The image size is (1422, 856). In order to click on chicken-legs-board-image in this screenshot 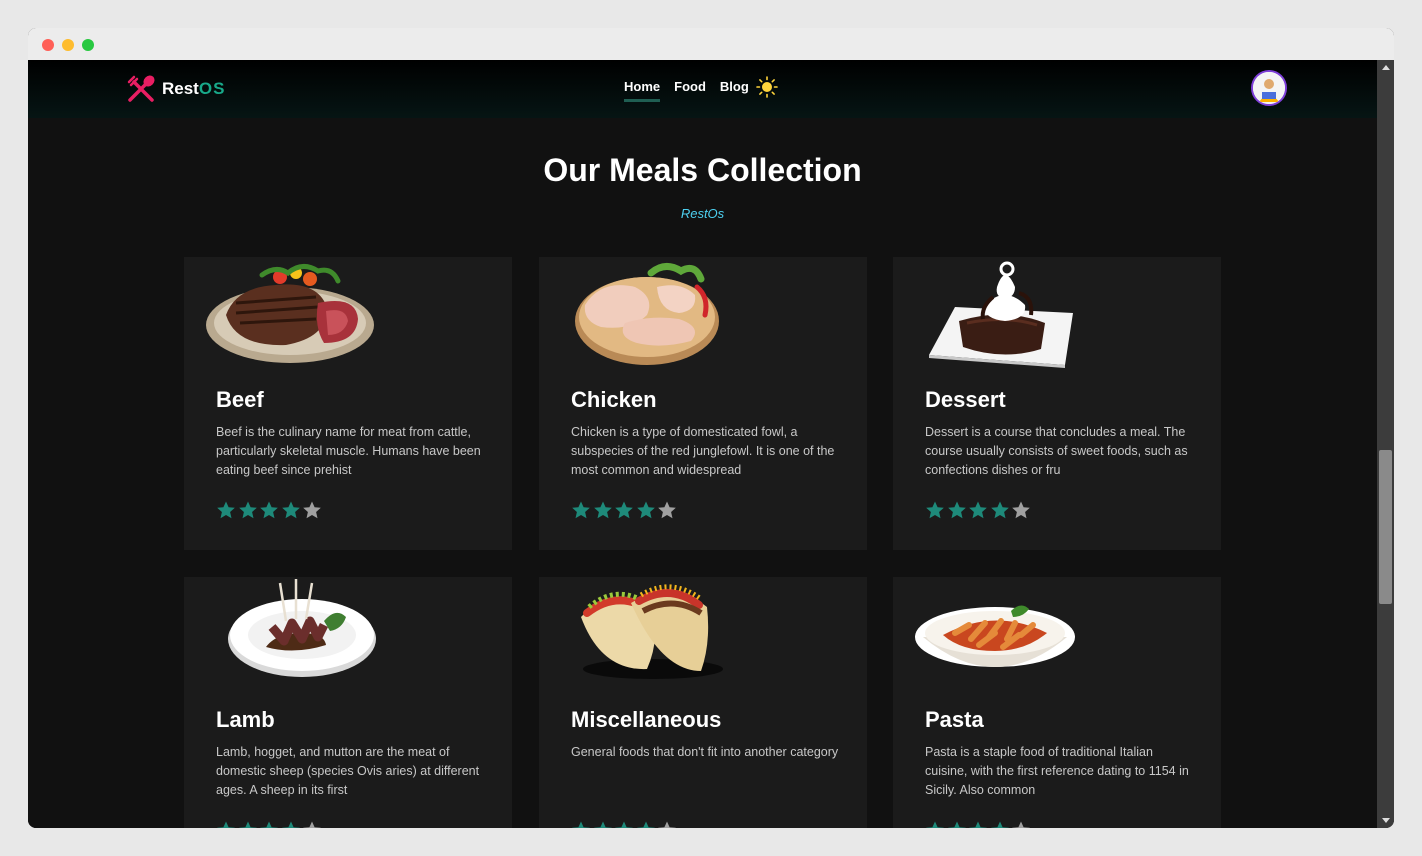, I will do `click(651, 317)`.